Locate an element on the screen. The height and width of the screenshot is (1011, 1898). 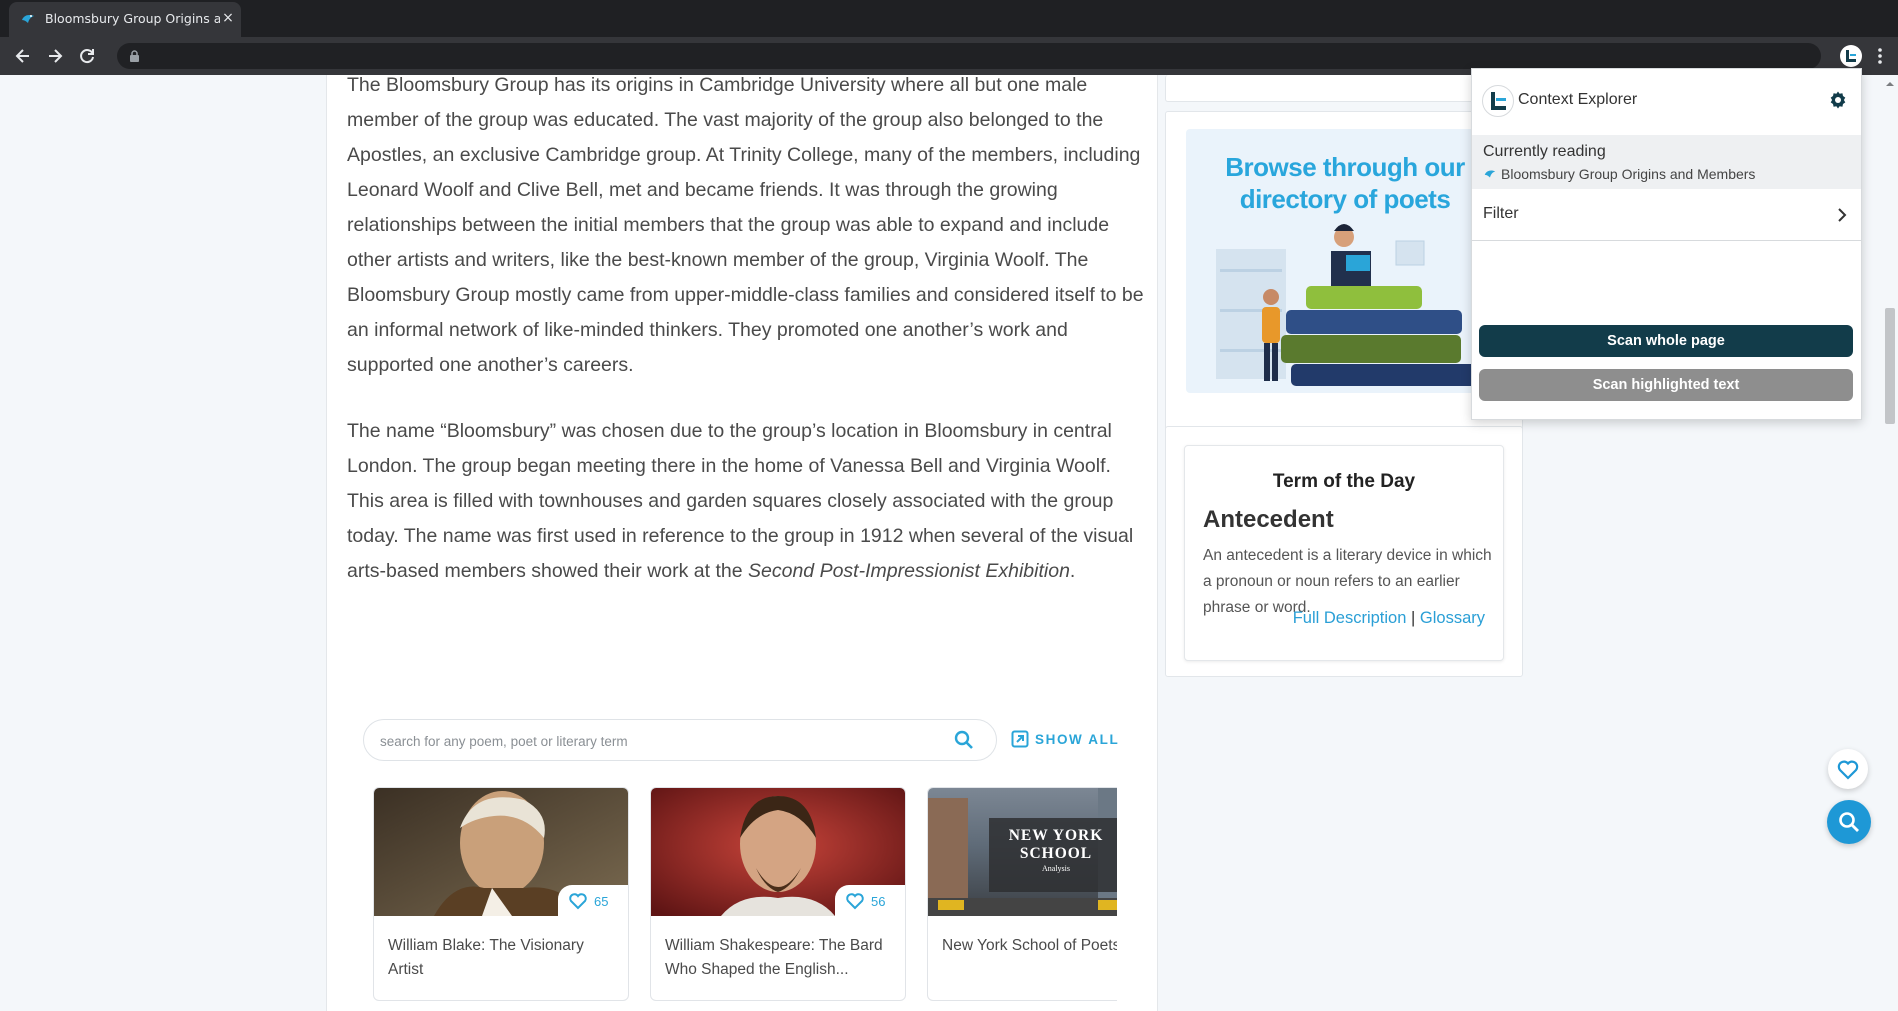
back-arrow-icon is located at coordinates (23, 56).